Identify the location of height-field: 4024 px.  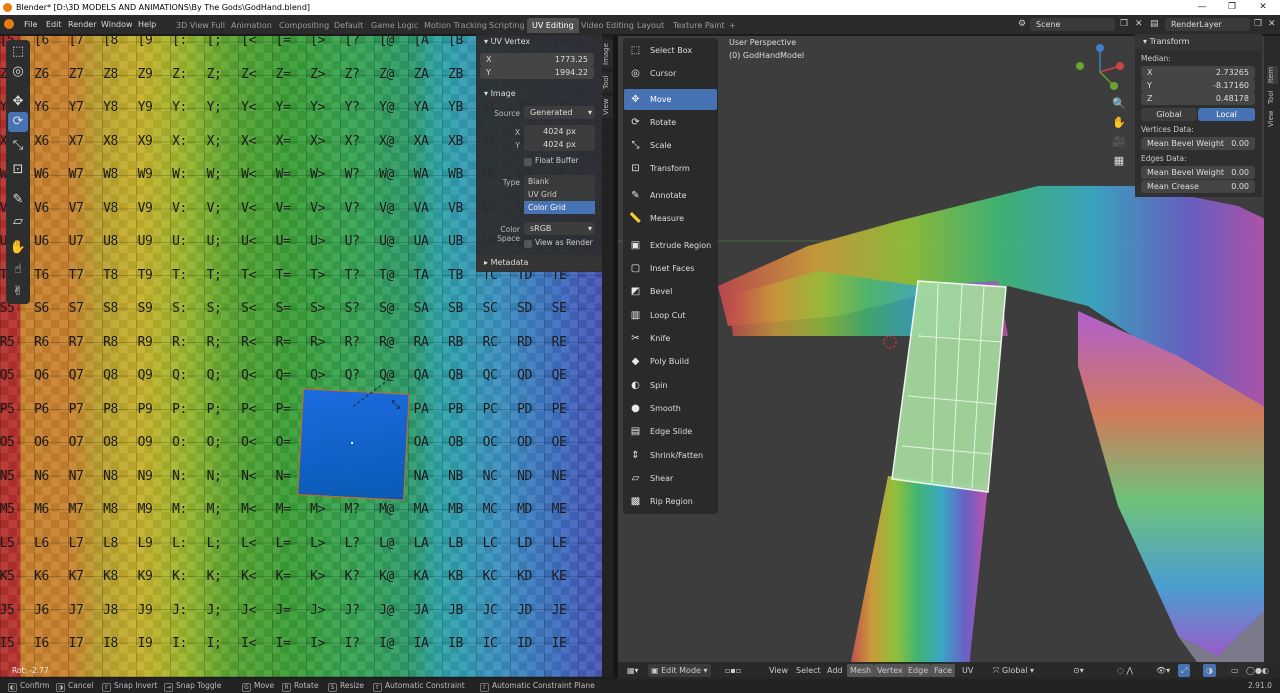
(559, 144).